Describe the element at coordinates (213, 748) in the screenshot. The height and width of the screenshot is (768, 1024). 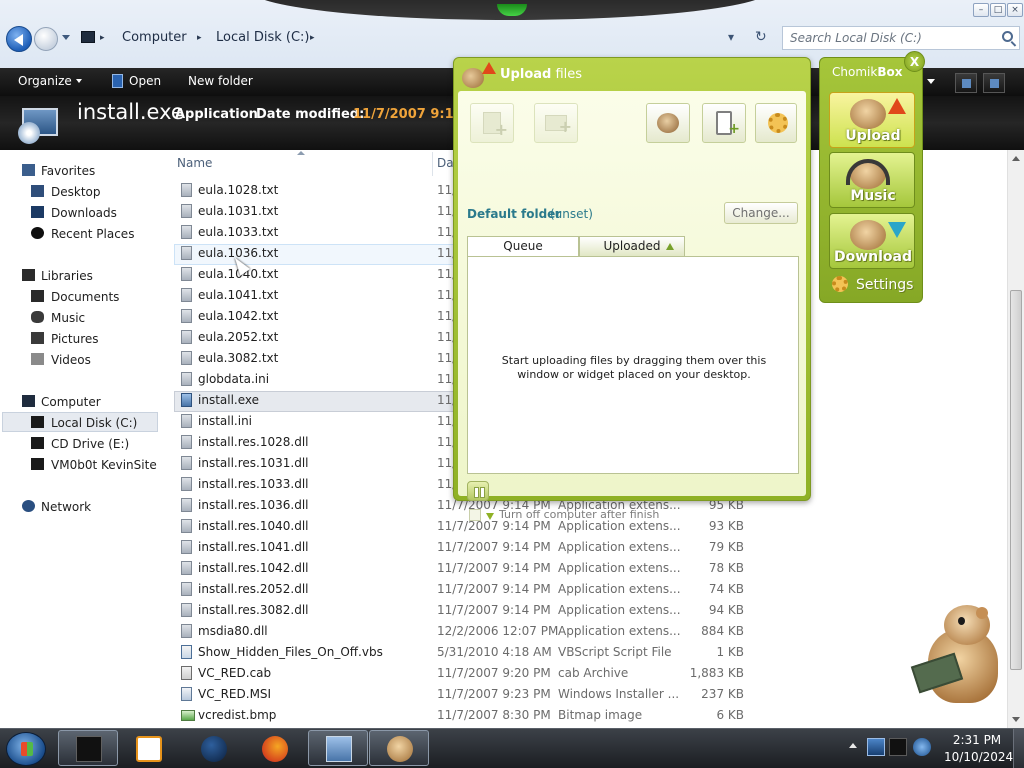
I see `taskbar-browser-button` at that location.